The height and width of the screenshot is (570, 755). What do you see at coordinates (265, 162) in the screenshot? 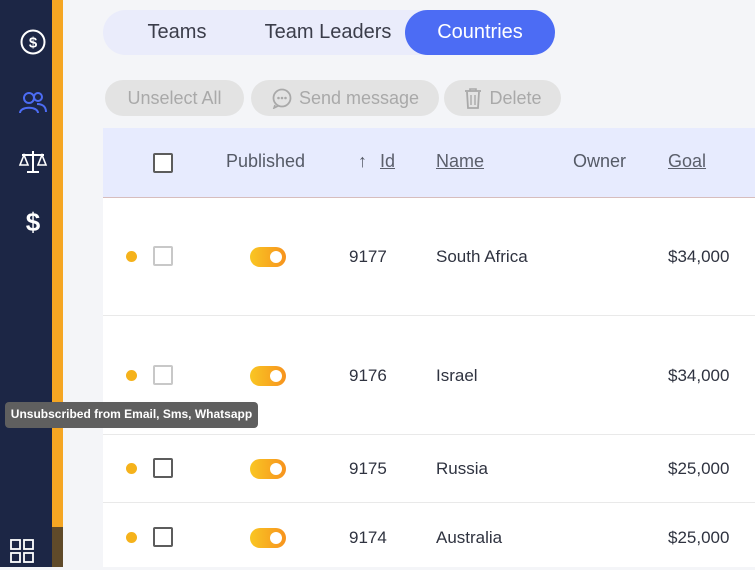
I see `header-published: Published` at bounding box center [265, 162].